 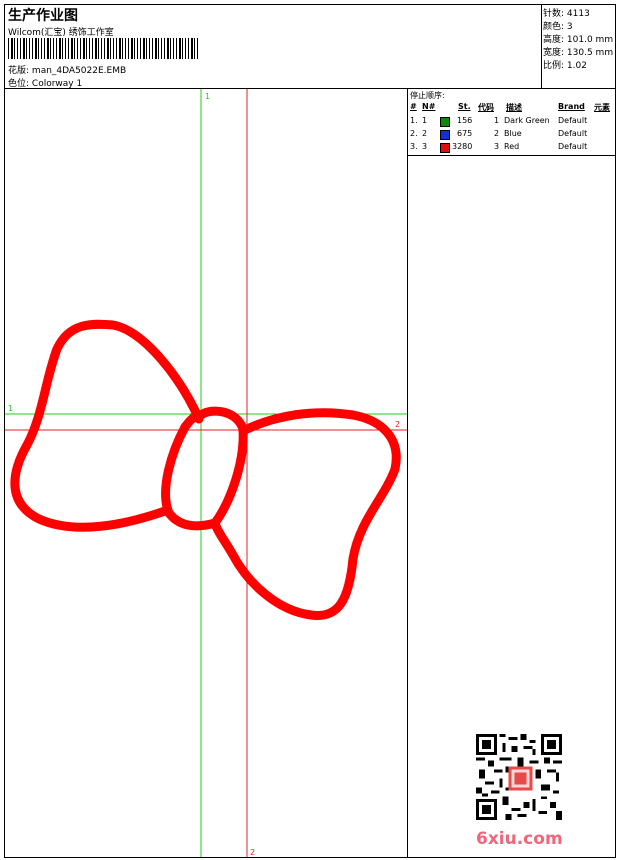 I want to click on col-header-index: #, so click(x=413, y=106).